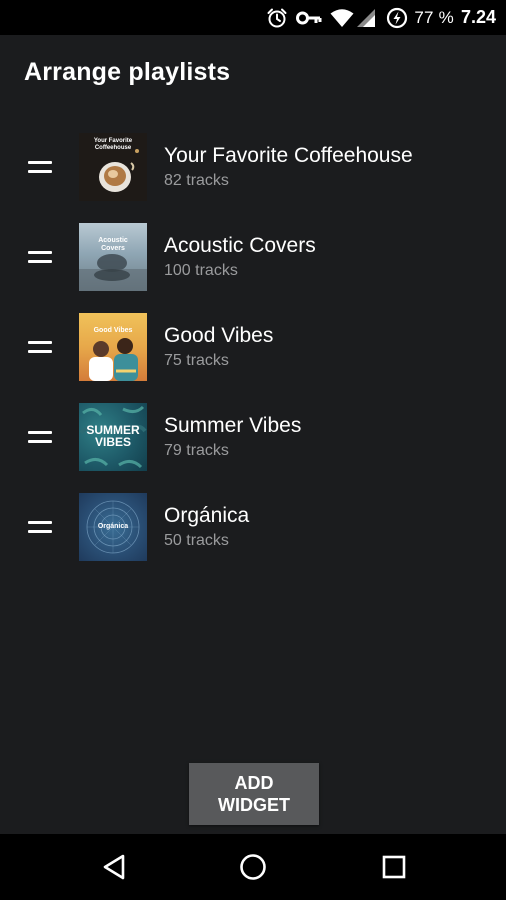 The image size is (506, 900). I want to click on recents-icon, so click(394, 867).